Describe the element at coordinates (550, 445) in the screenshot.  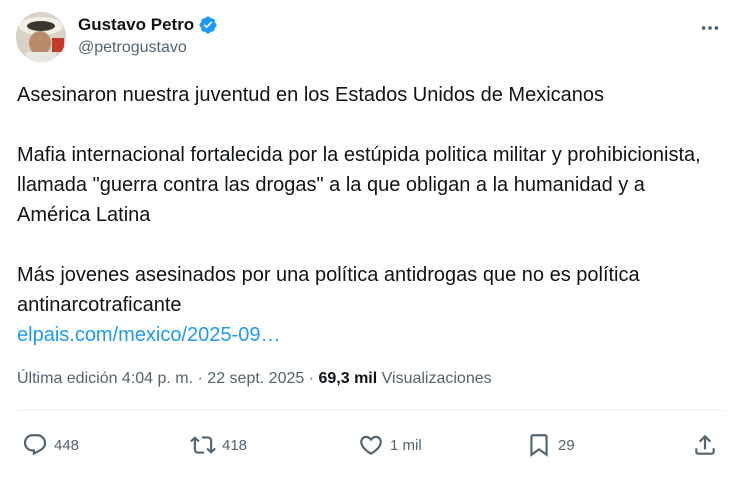
I see `bookmark-button: 29` at that location.